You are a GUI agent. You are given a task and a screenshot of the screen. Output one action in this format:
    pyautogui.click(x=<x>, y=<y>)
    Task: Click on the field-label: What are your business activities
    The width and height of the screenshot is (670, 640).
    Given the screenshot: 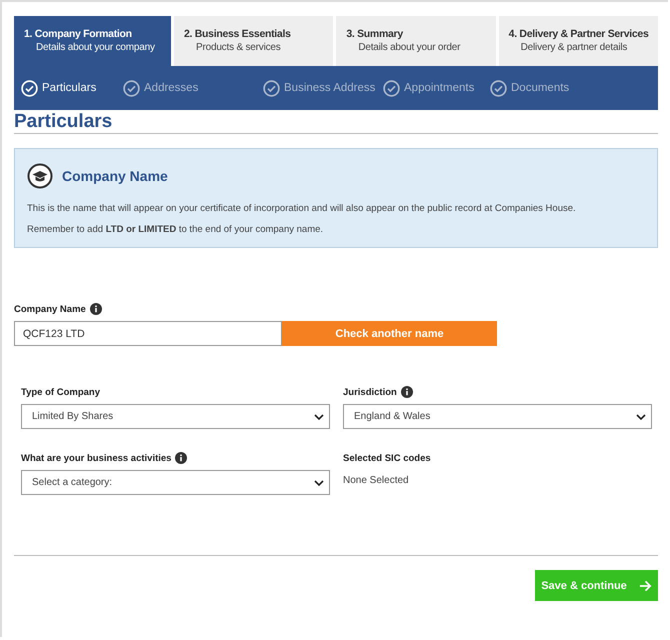 What is the action you would take?
    pyautogui.click(x=96, y=458)
    